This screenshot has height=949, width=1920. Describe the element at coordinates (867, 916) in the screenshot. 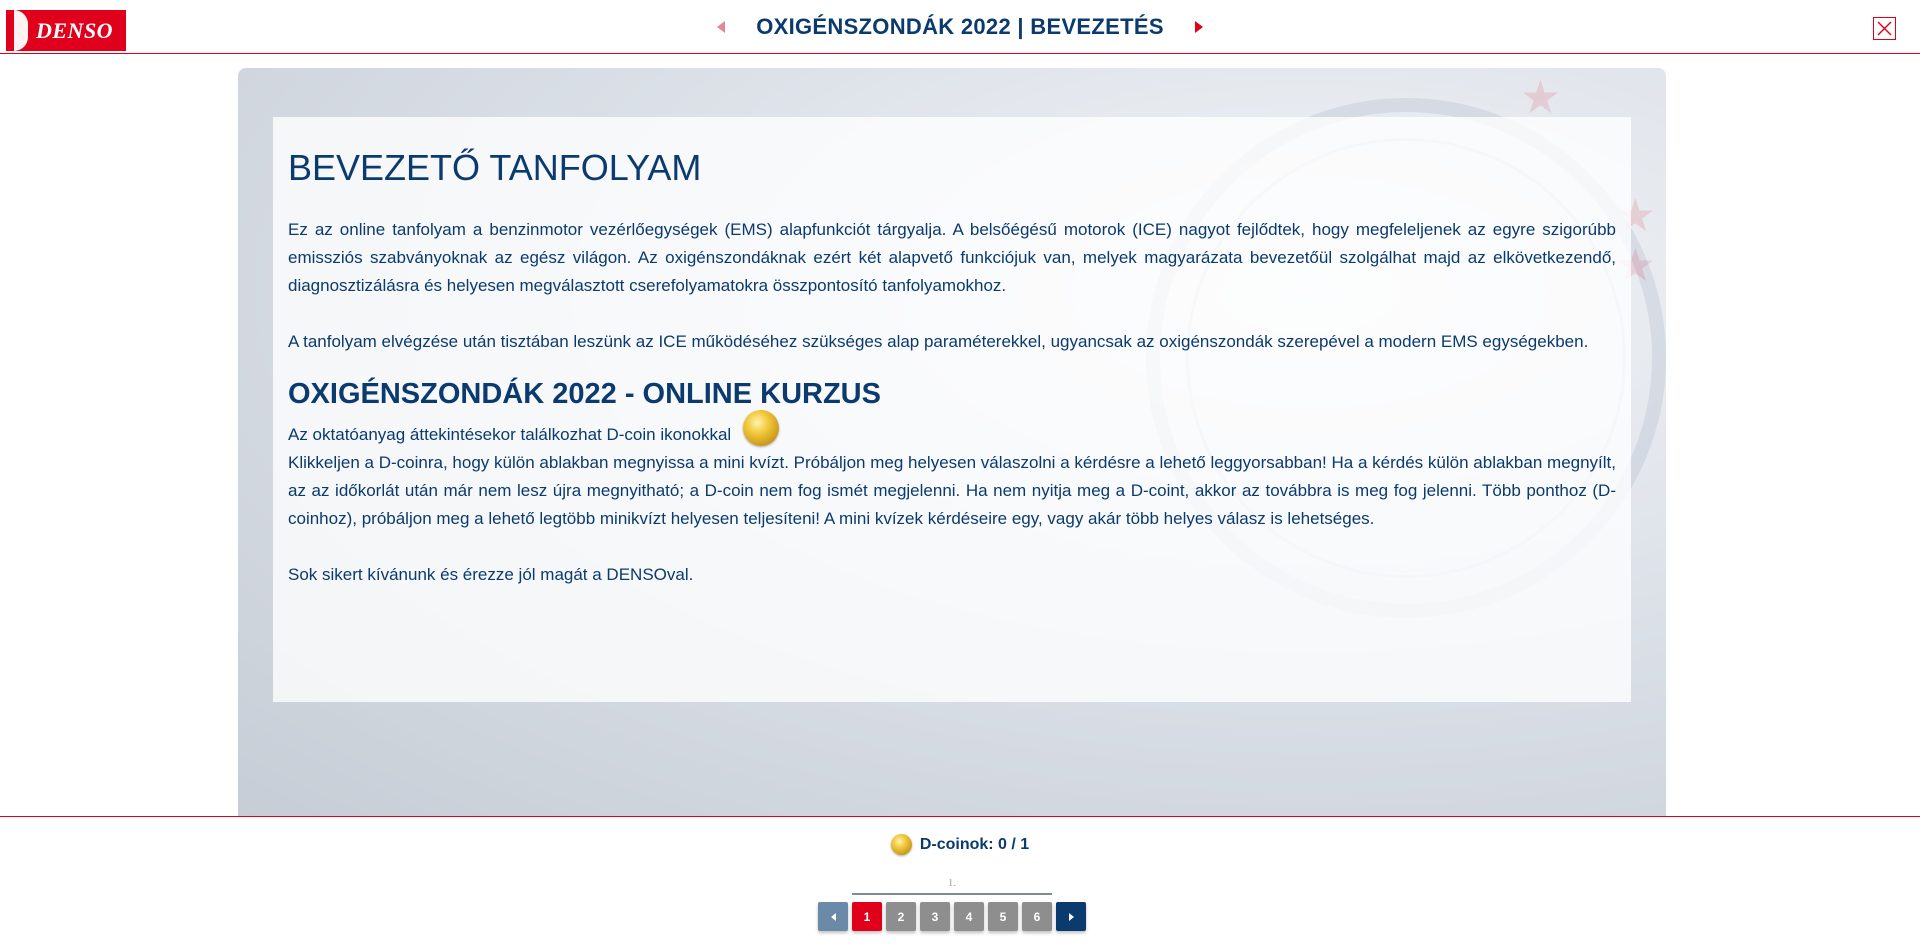

I see `page-button-1: 1` at that location.